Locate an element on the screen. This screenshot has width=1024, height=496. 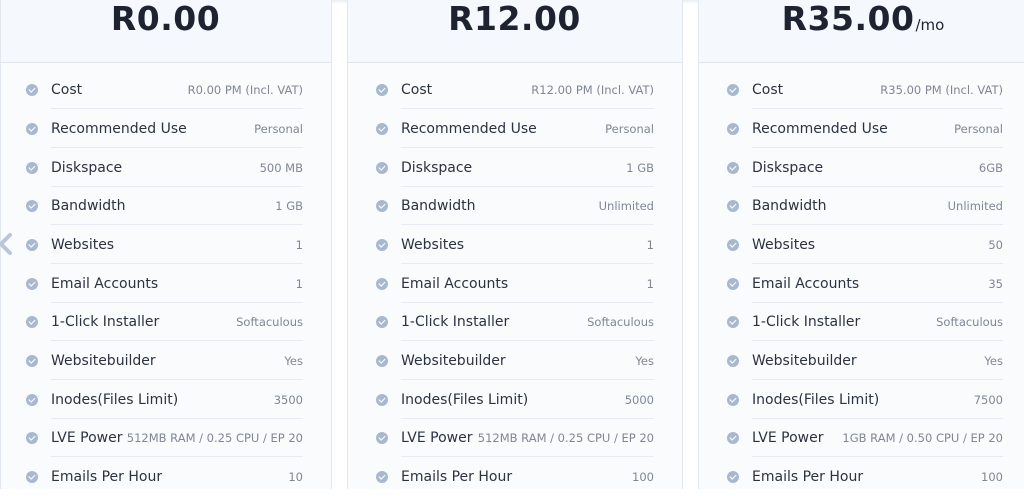
feature-row-lve-power: LVE Power 1GB RAM / 0.50 CPU / EP 20 is located at coordinates (865, 438).